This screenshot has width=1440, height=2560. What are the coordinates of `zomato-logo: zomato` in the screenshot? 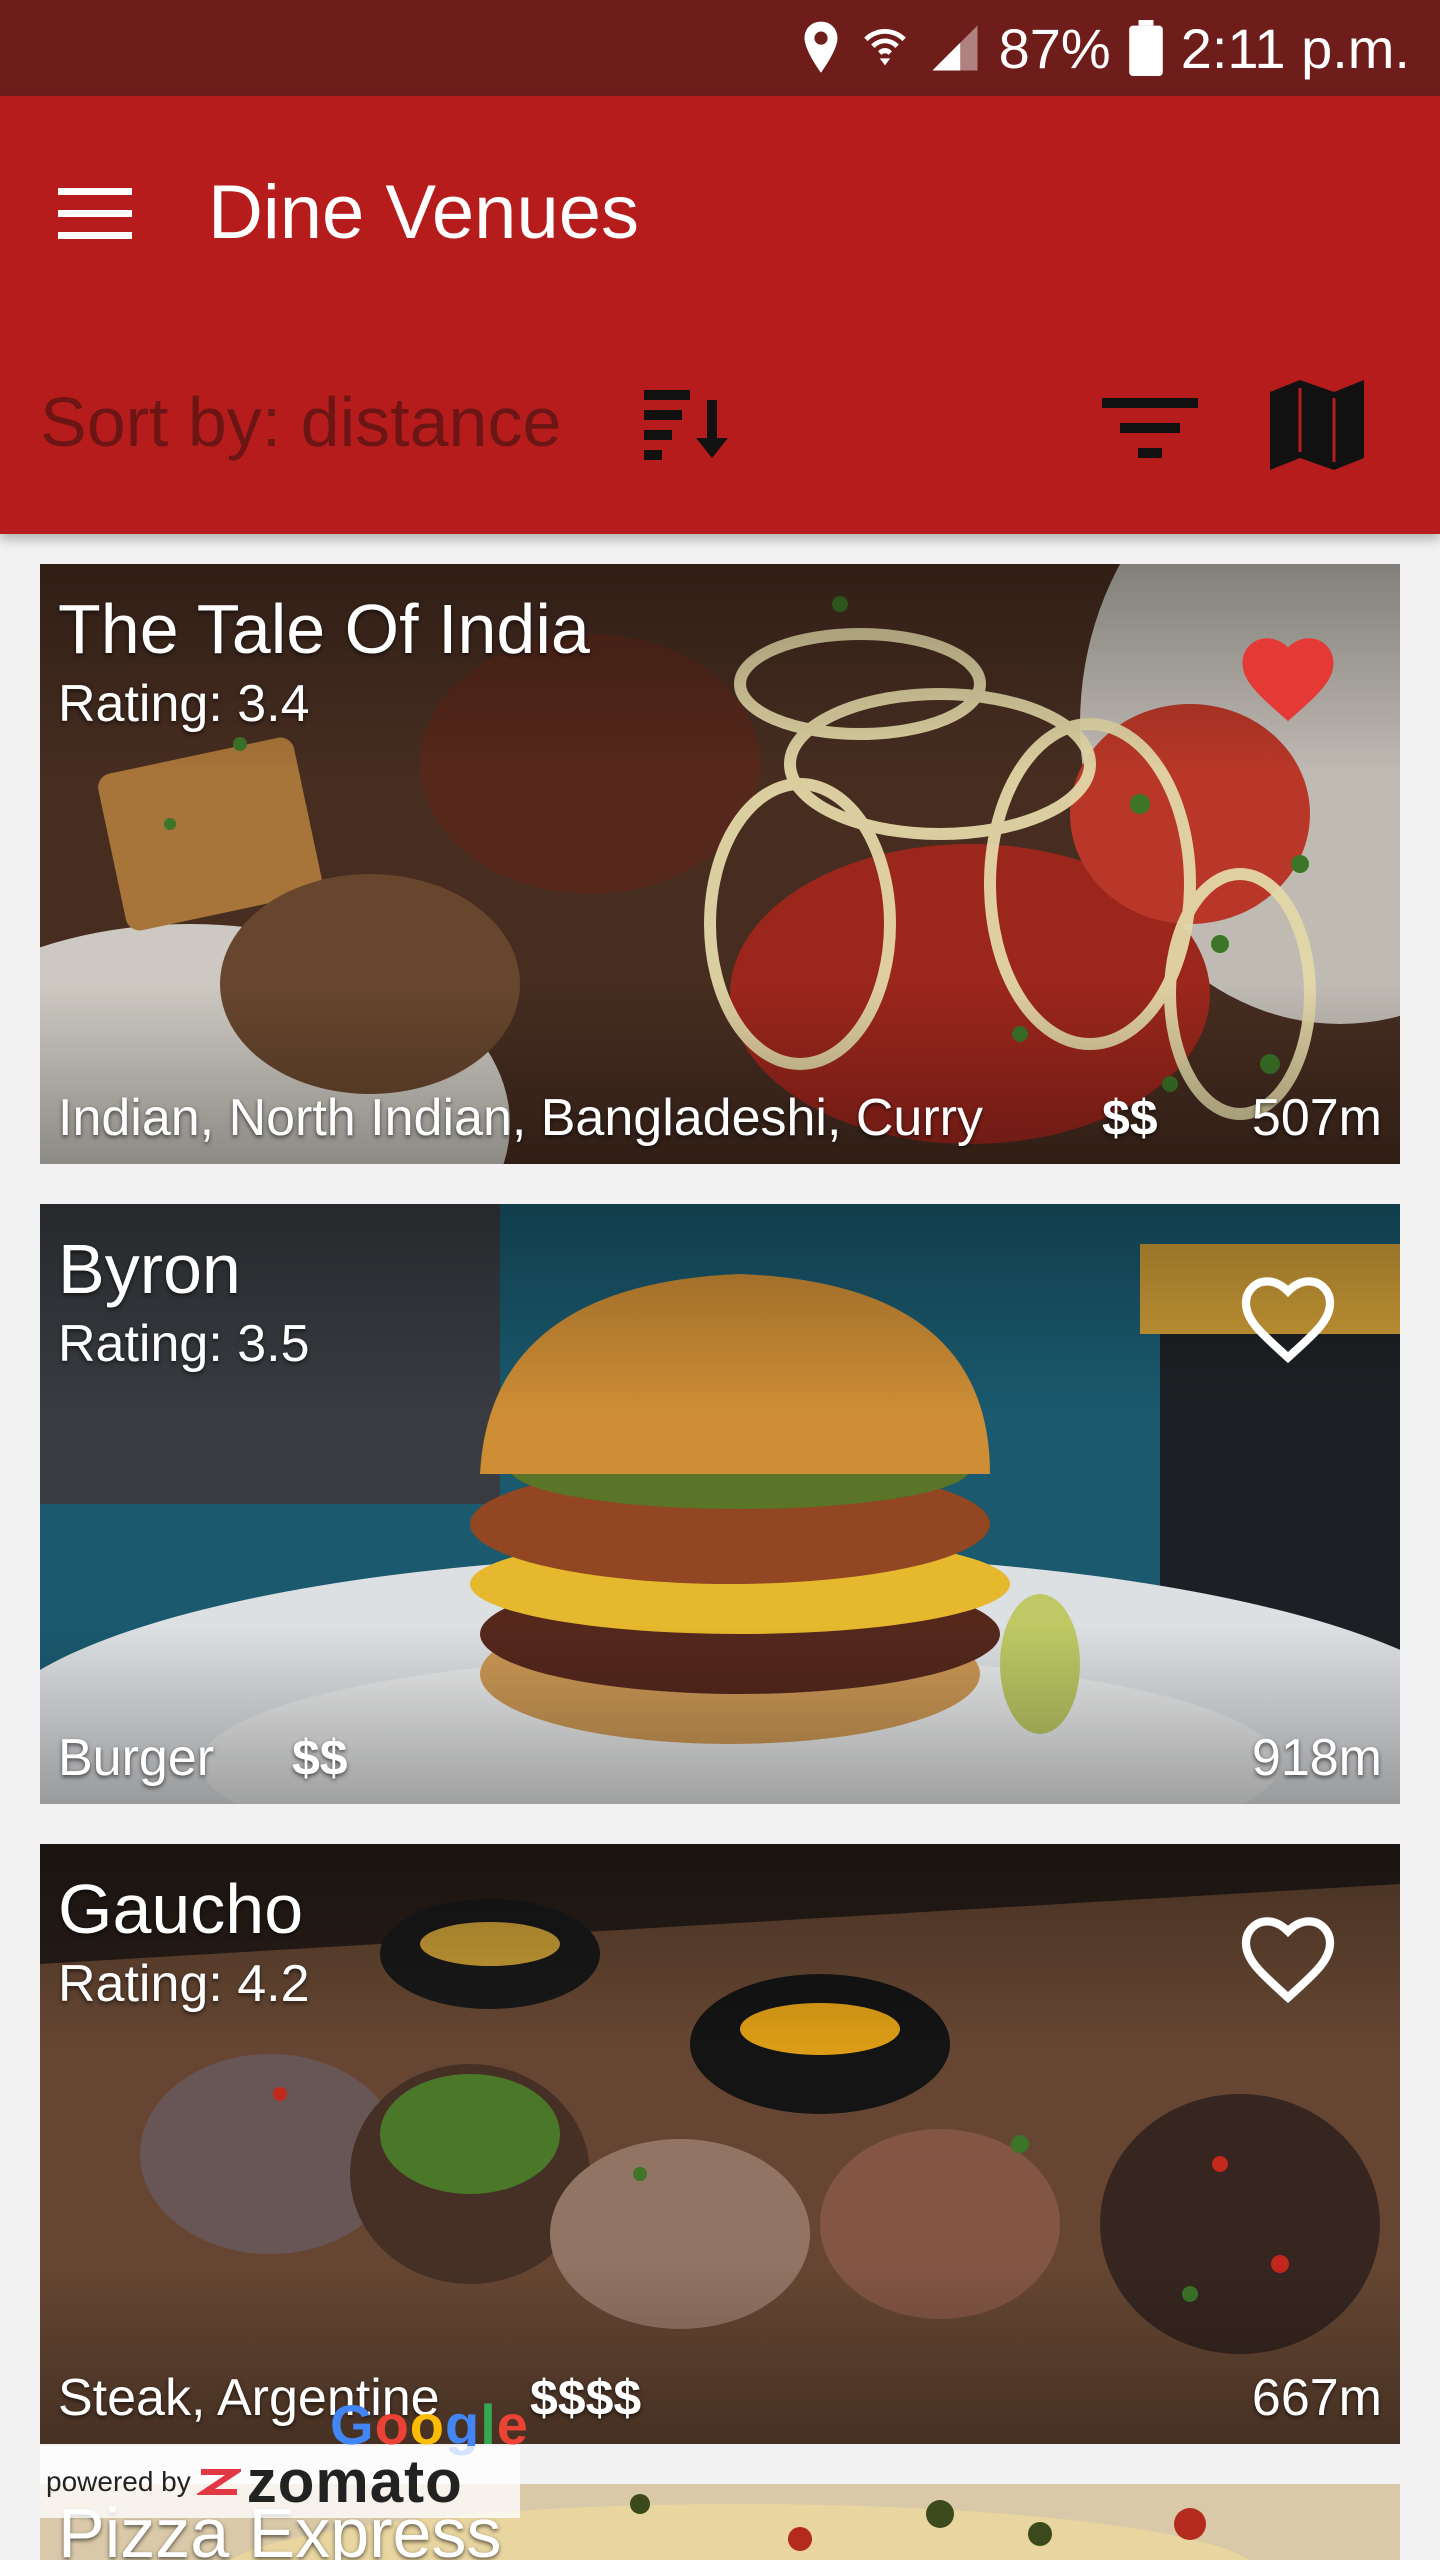 It's located at (354, 2481).